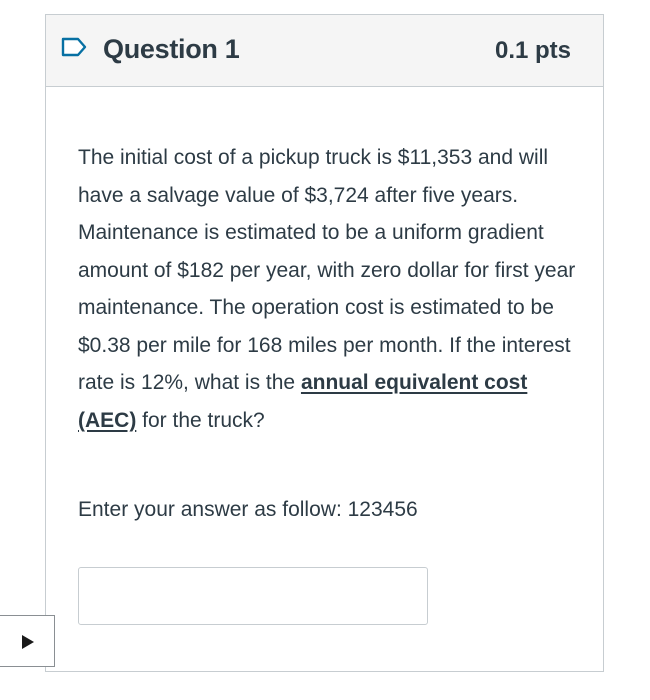 The height and width of the screenshot is (700, 650). I want to click on bookmark-flag-icon, so click(74, 47).